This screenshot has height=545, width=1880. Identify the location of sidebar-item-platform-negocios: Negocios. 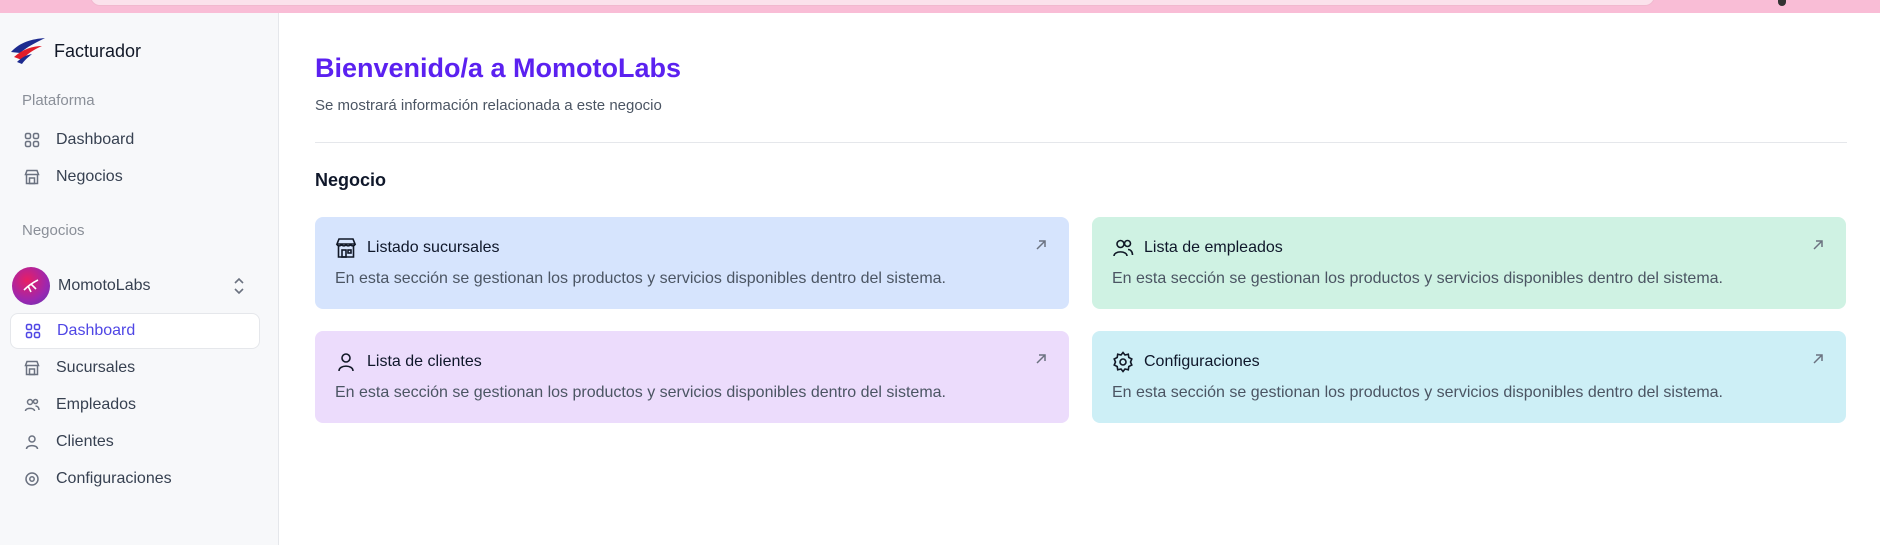
(135, 177).